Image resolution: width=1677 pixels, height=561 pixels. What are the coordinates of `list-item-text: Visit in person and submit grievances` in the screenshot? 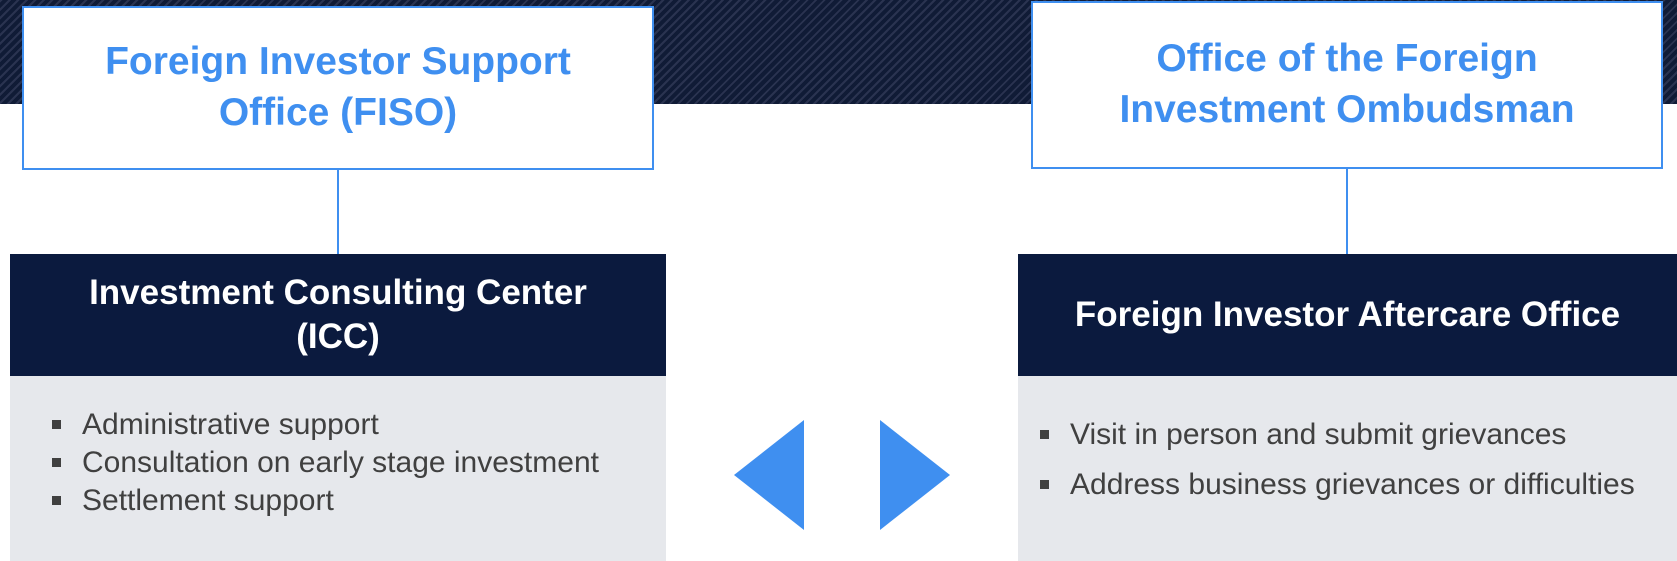 It's located at (1318, 434).